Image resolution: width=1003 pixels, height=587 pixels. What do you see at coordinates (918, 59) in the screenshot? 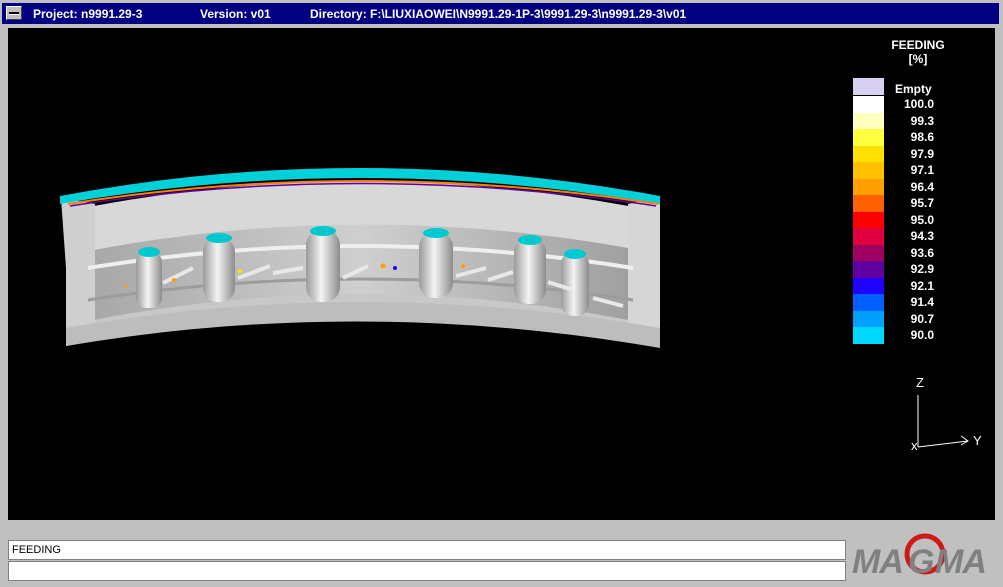
I see `legend-unit: [%]` at bounding box center [918, 59].